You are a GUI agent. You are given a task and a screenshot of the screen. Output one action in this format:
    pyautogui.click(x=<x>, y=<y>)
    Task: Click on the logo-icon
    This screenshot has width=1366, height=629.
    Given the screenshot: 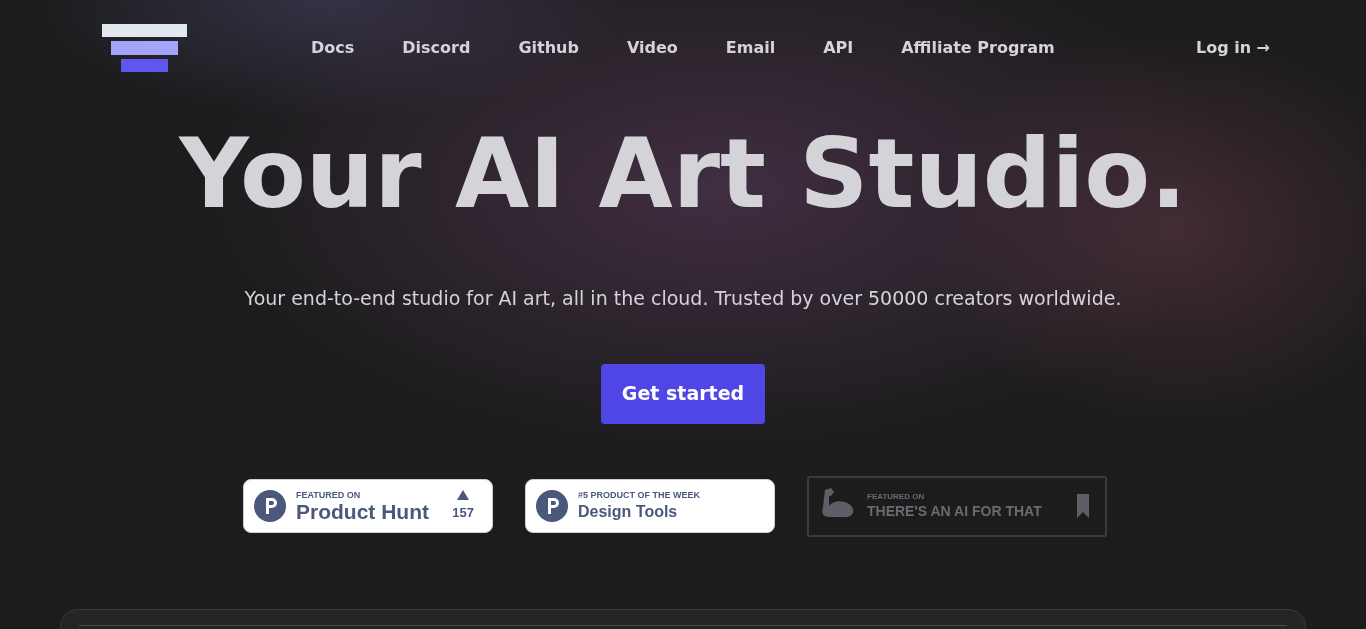 What is the action you would take?
    pyautogui.click(x=144, y=48)
    